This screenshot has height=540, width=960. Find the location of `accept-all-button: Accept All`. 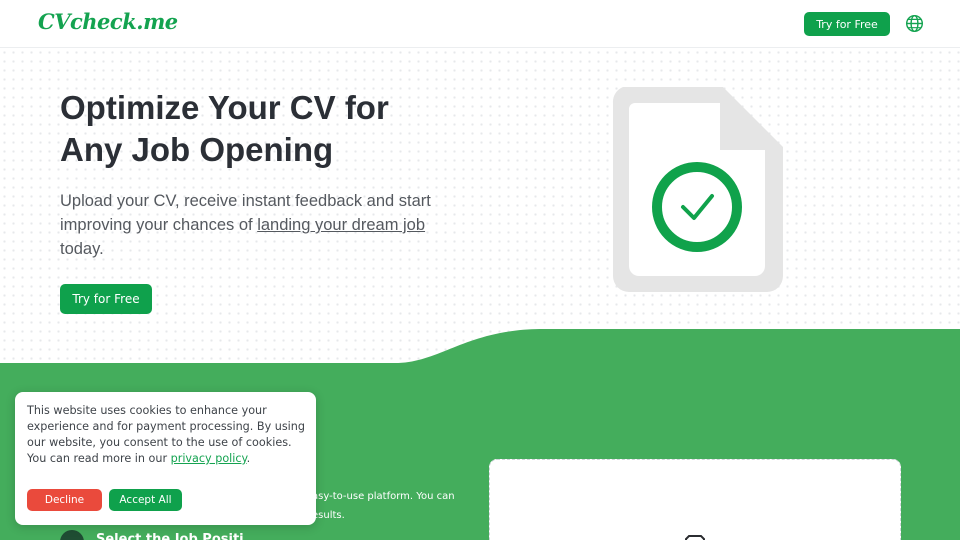

accept-all-button: Accept All is located at coordinates (145, 500).